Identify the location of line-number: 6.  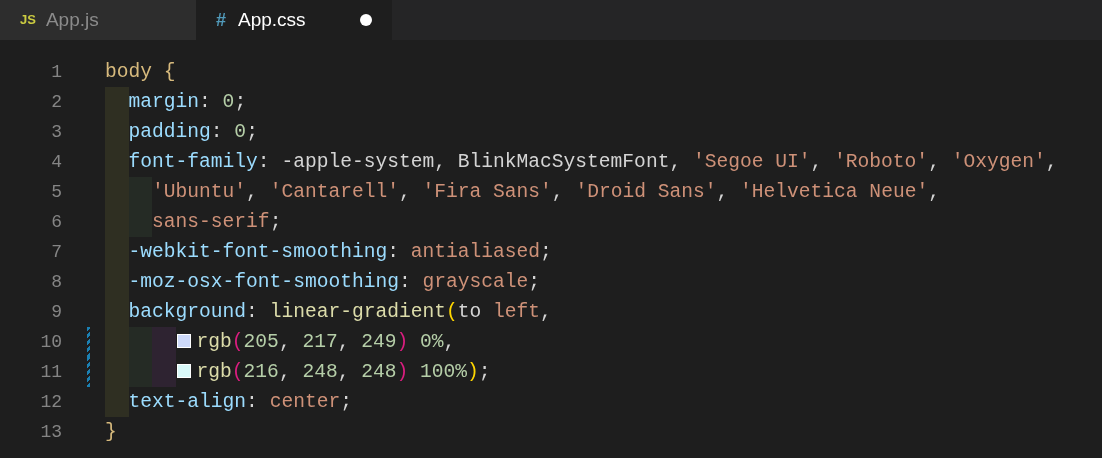
(56, 222).